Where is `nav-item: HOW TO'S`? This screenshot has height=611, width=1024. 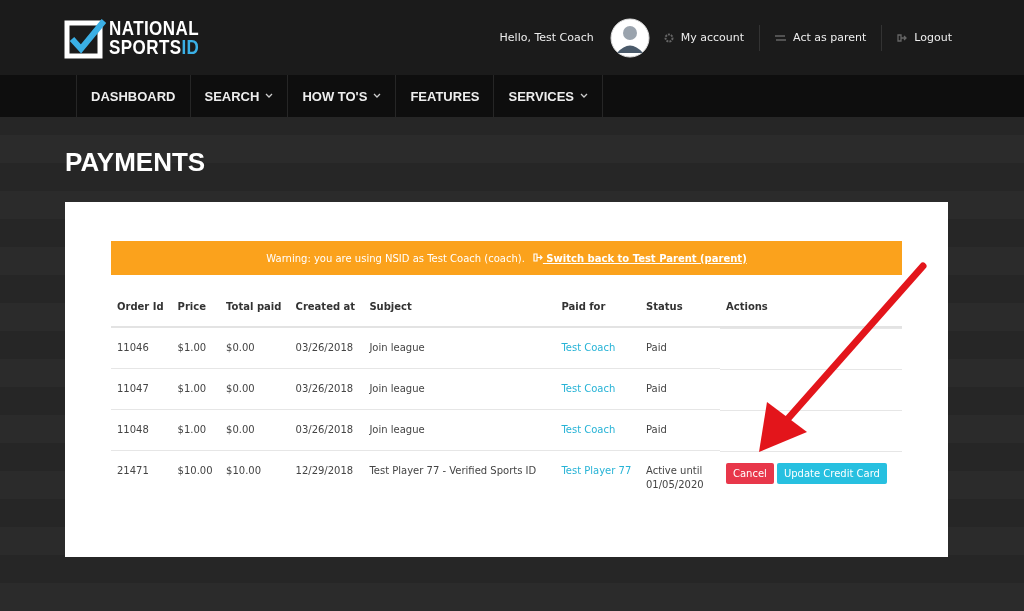
nav-item: HOW TO'S is located at coordinates (341, 96).